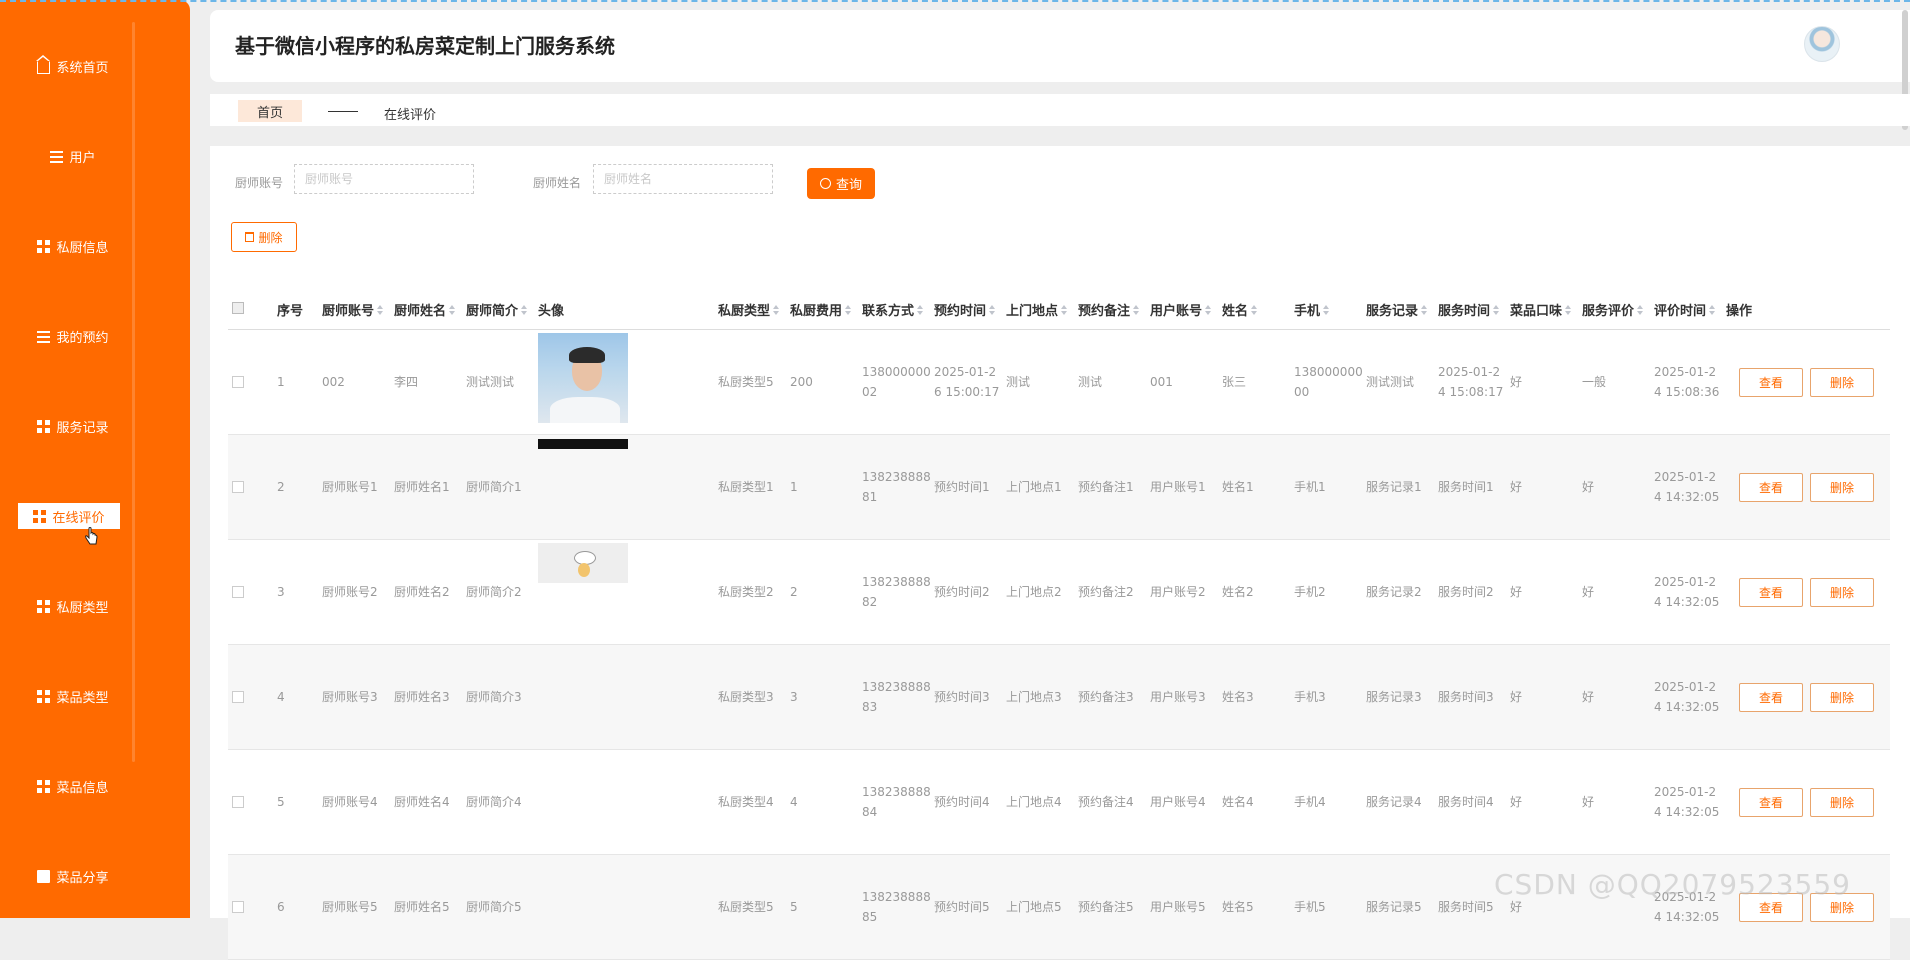 This screenshot has height=960, width=1910. Describe the element at coordinates (1471, 392) in the screenshot. I see `cell-line: 4 15:08:17` at that location.